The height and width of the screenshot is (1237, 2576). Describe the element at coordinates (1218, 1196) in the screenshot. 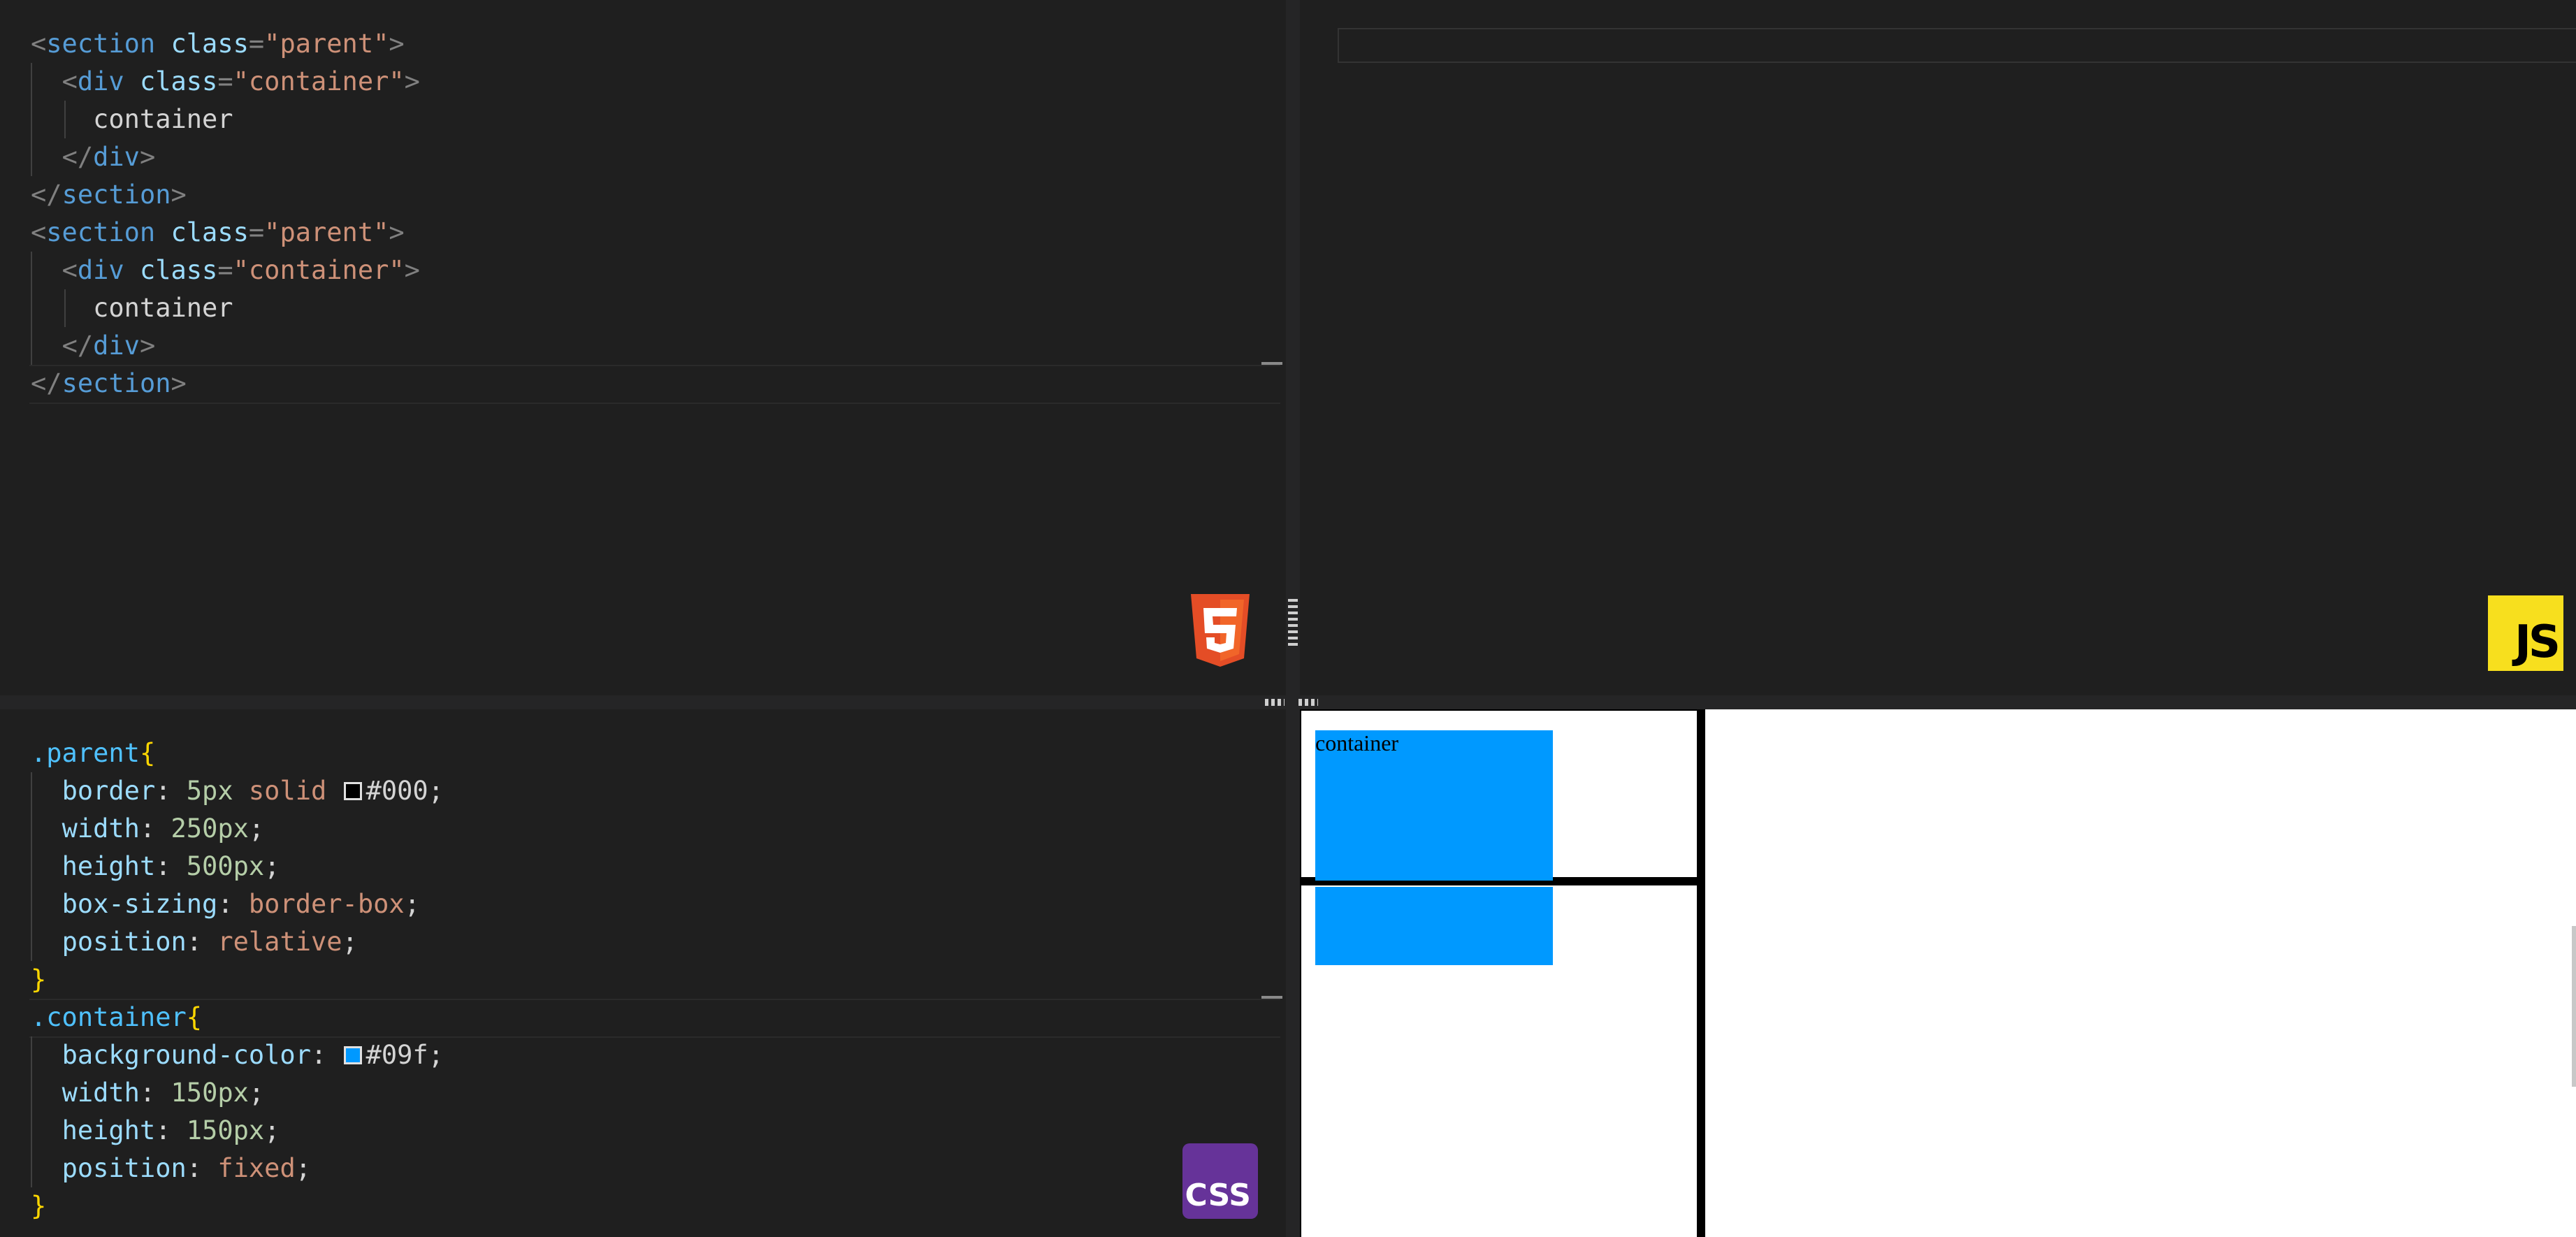

I see `css-badge-label: CSS` at that location.